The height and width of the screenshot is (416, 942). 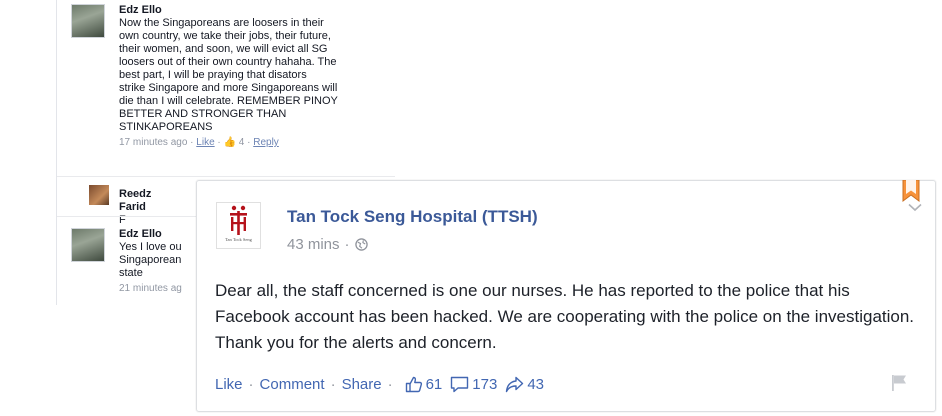 I want to click on comment-author: Edz Ello, so click(x=254, y=10).